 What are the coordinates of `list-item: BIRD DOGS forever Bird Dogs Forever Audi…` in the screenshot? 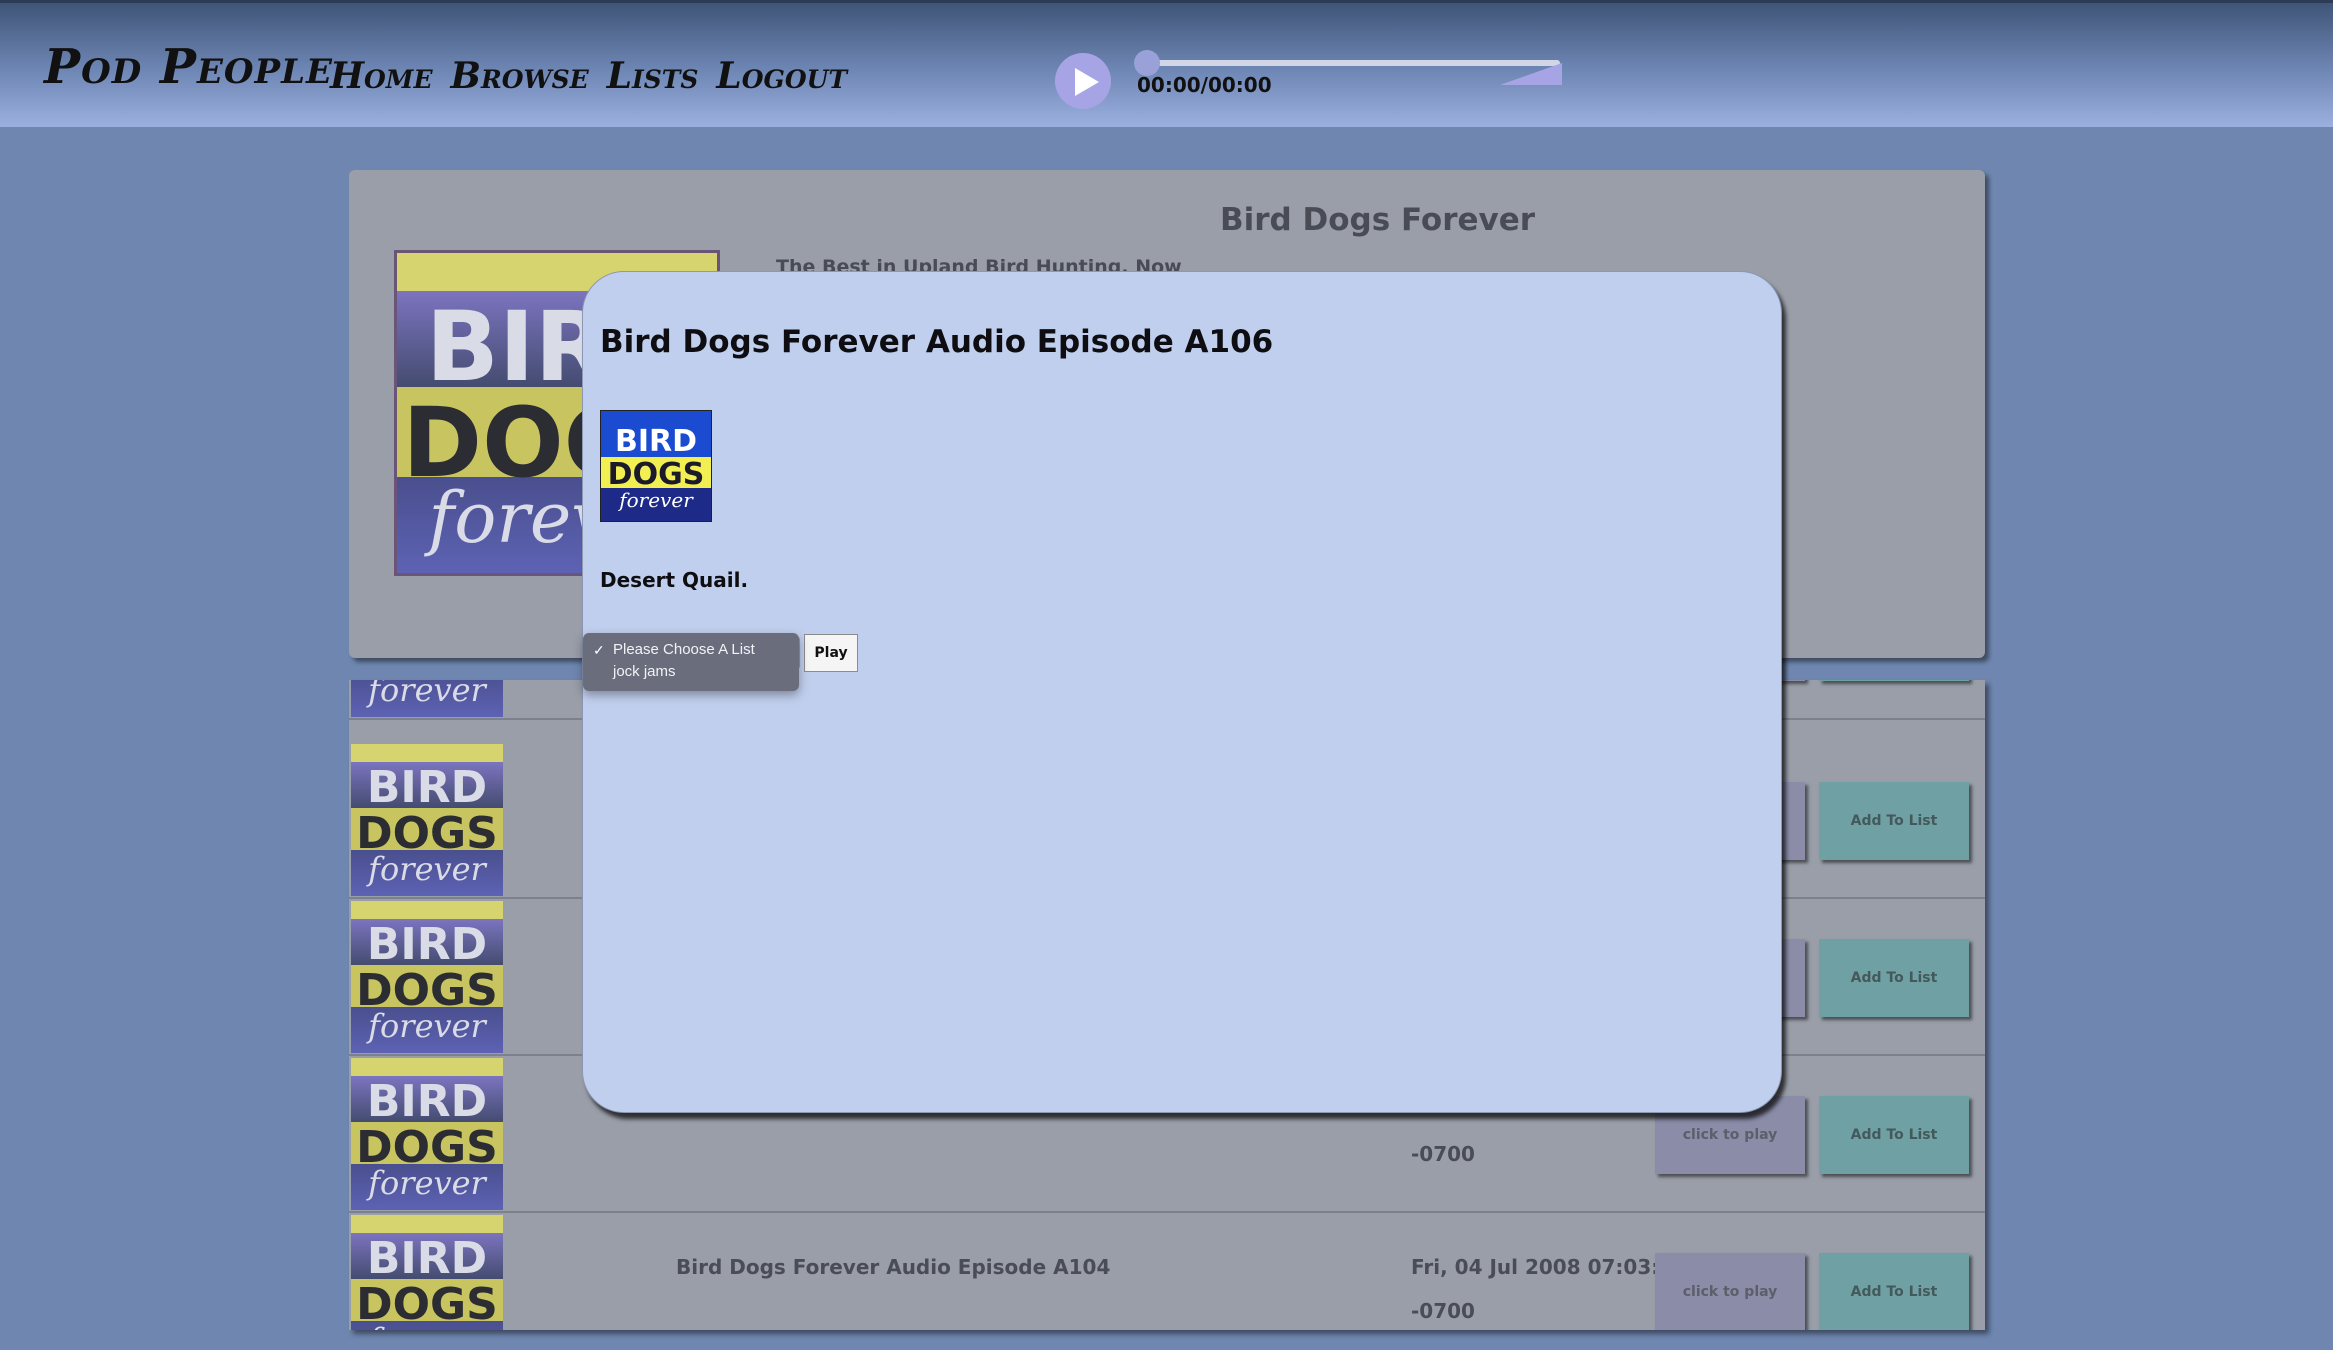 It's located at (1167, 1271).